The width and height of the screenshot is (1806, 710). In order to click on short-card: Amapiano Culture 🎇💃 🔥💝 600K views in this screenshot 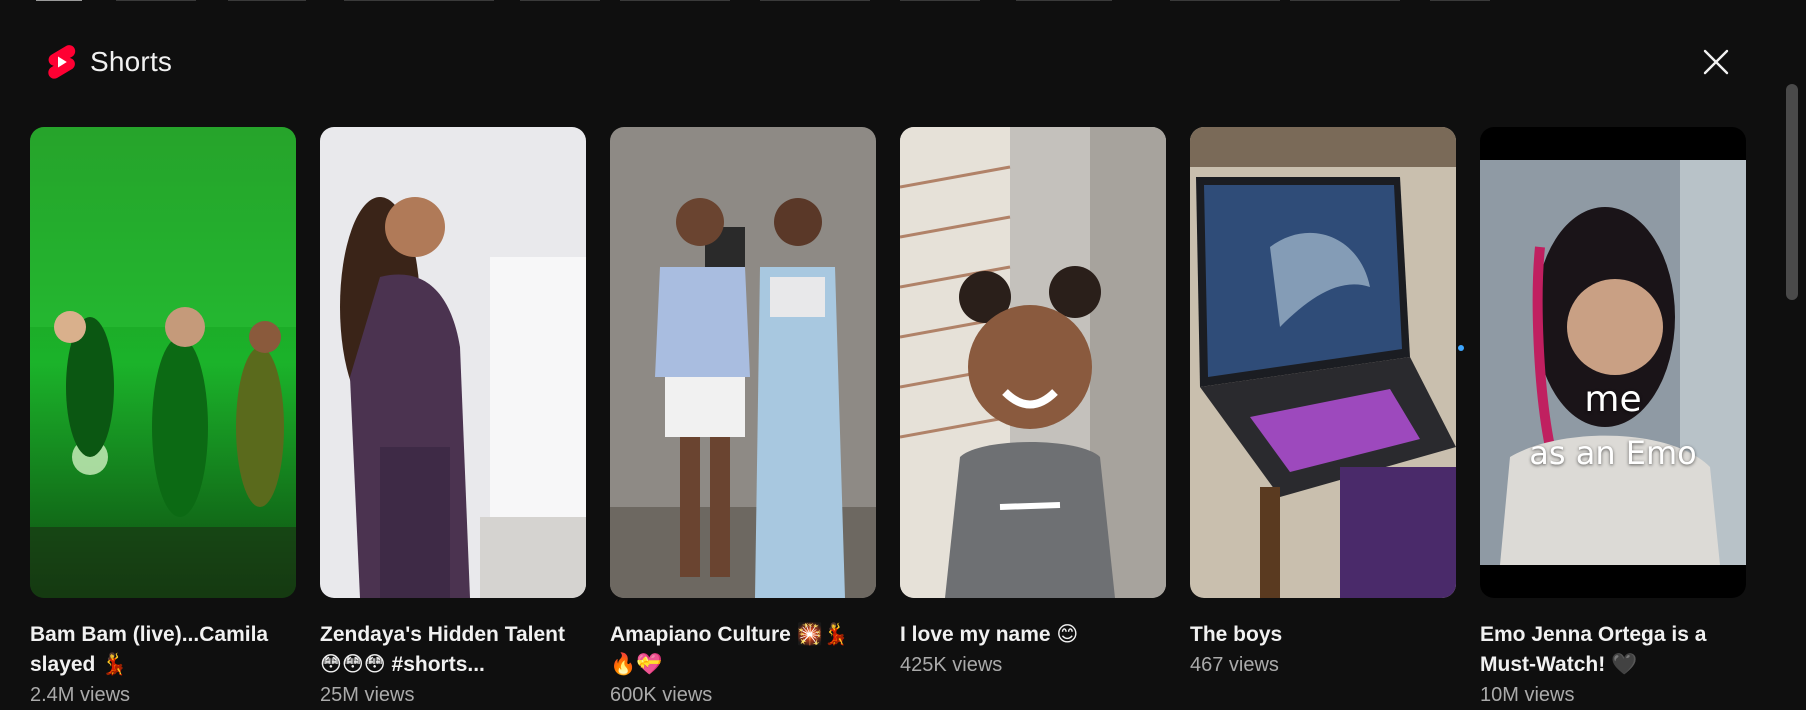, I will do `click(743, 418)`.